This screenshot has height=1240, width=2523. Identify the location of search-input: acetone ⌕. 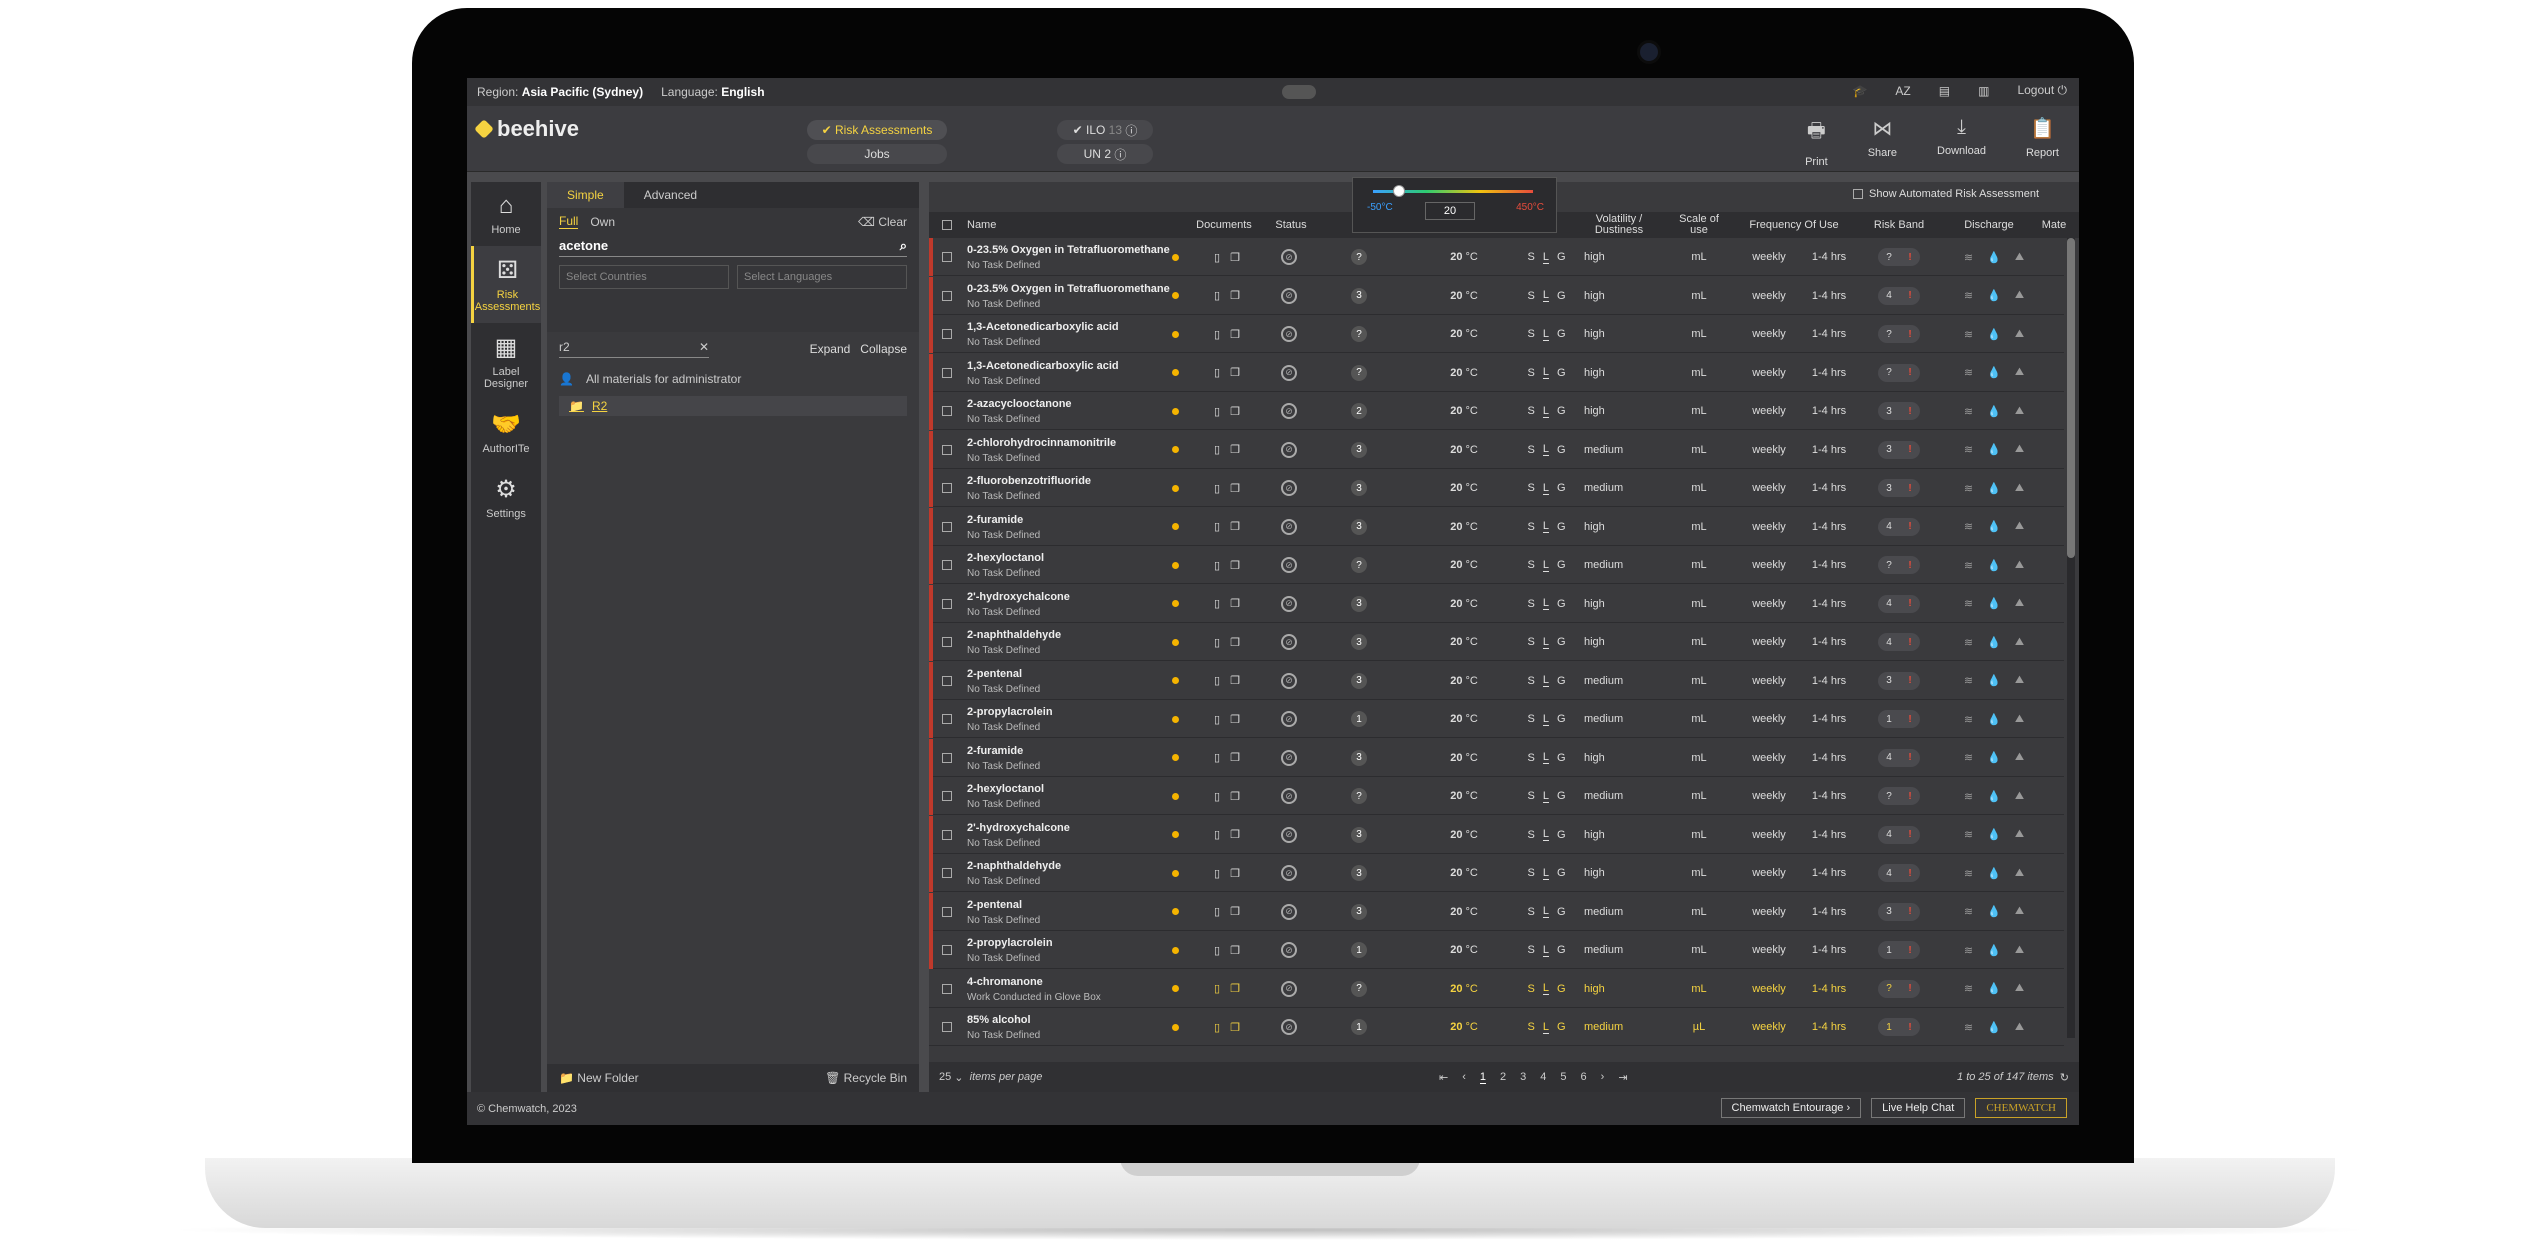
(733, 246).